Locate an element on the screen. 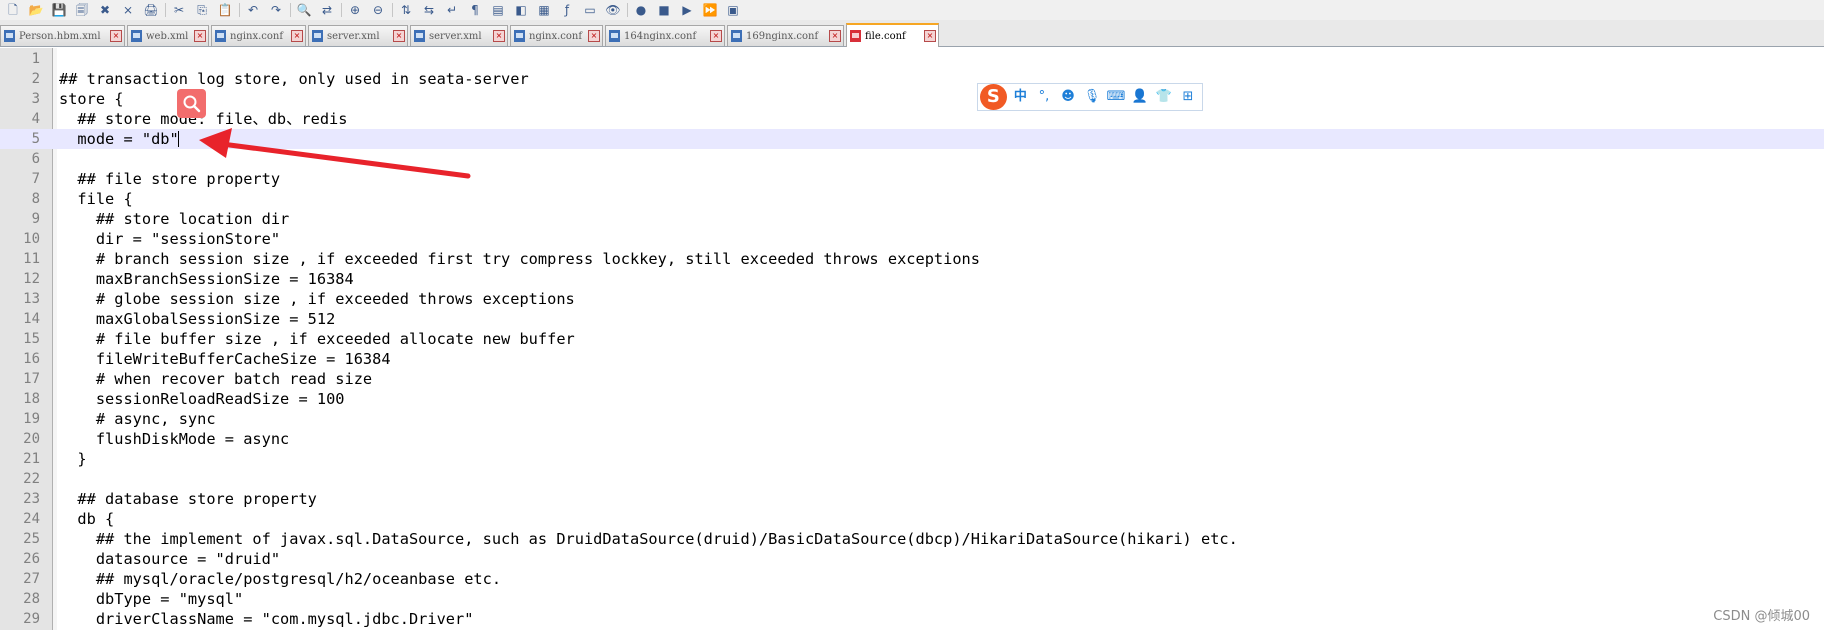 This screenshot has width=1824, height=630. annotation-arrow is located at coordinates (335, 153).